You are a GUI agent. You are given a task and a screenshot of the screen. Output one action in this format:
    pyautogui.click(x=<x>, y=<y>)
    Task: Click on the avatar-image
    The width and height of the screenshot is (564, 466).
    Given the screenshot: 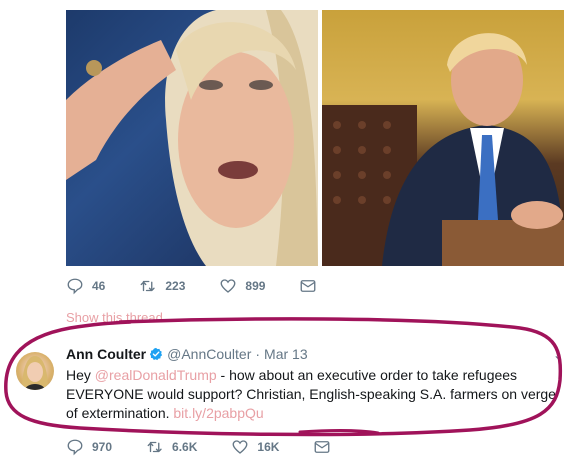 What is the action you would take?
    pyautogui.click(x=35, y=373)
    